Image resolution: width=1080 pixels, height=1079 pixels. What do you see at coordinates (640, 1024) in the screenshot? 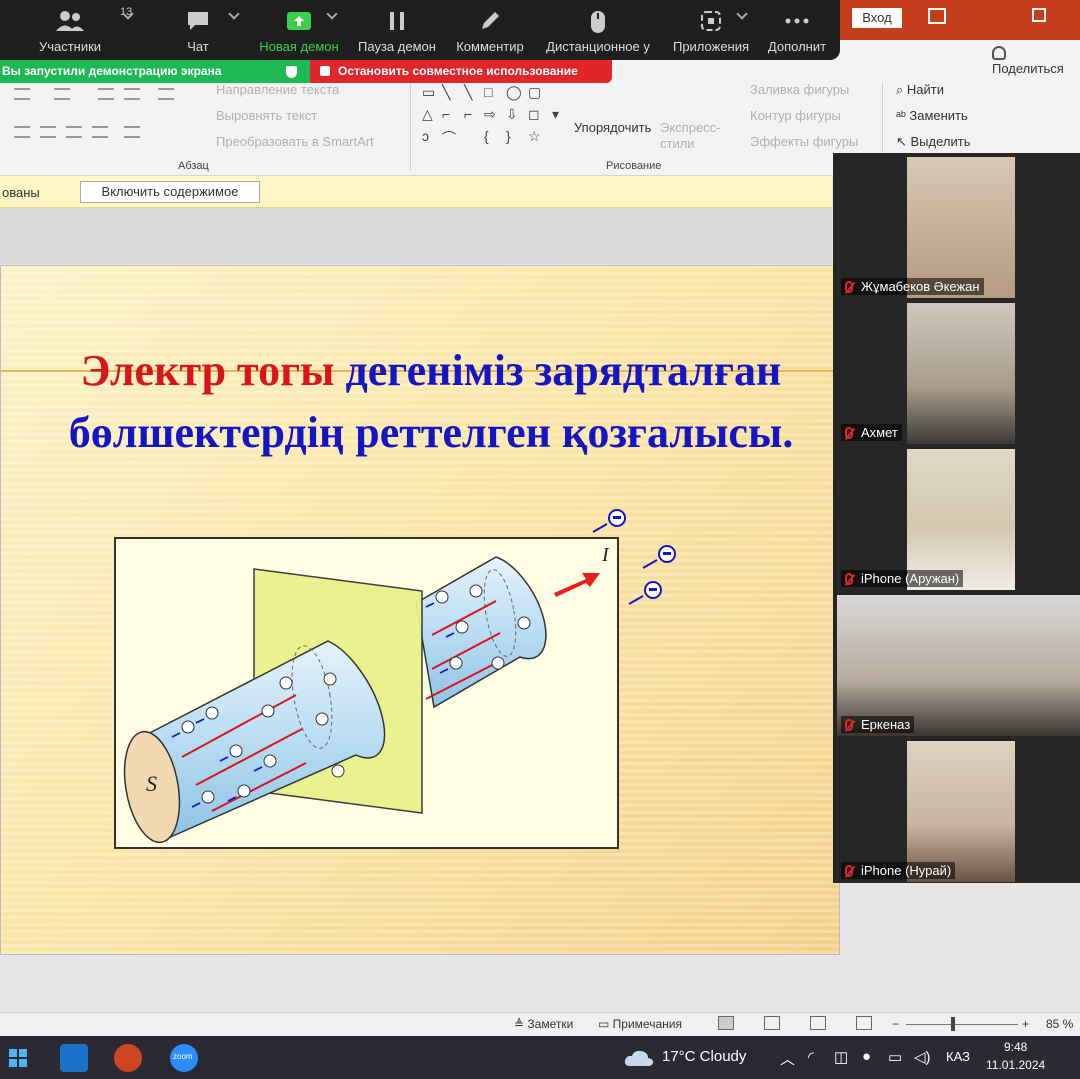
I see `comments-button: ▭ Примечания` at bounding box center [640, 1024].